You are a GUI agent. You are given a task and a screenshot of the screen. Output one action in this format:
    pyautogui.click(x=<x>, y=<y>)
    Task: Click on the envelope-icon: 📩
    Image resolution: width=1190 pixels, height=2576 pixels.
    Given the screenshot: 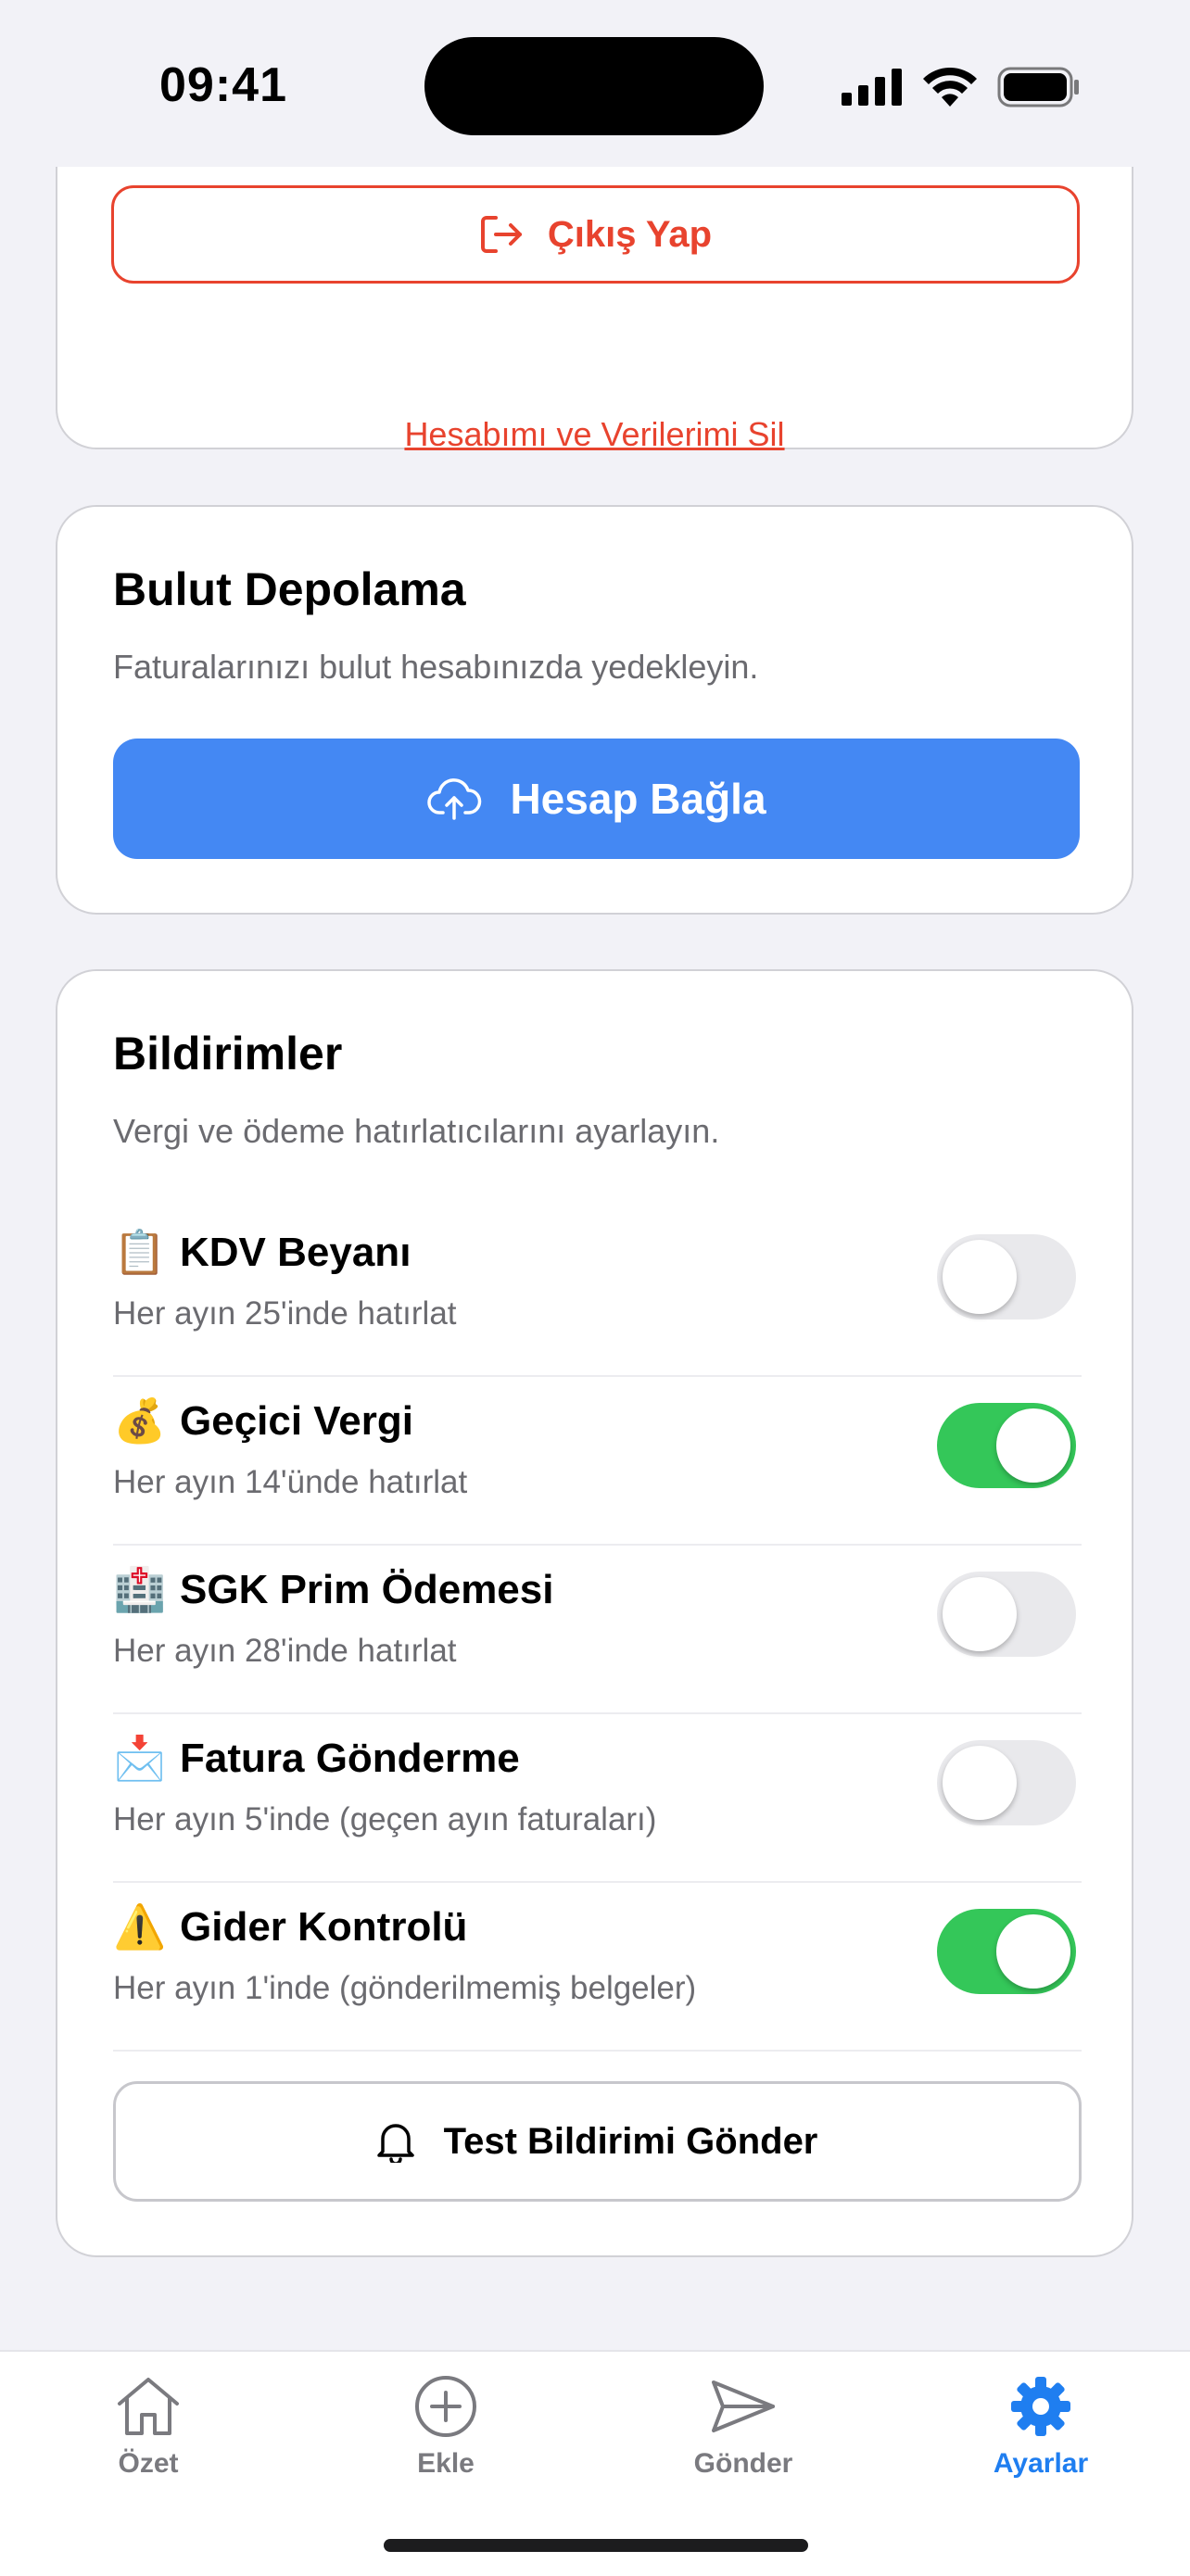 What is the action you would take?
    pyautogui.click(x=140, y=1758)
    